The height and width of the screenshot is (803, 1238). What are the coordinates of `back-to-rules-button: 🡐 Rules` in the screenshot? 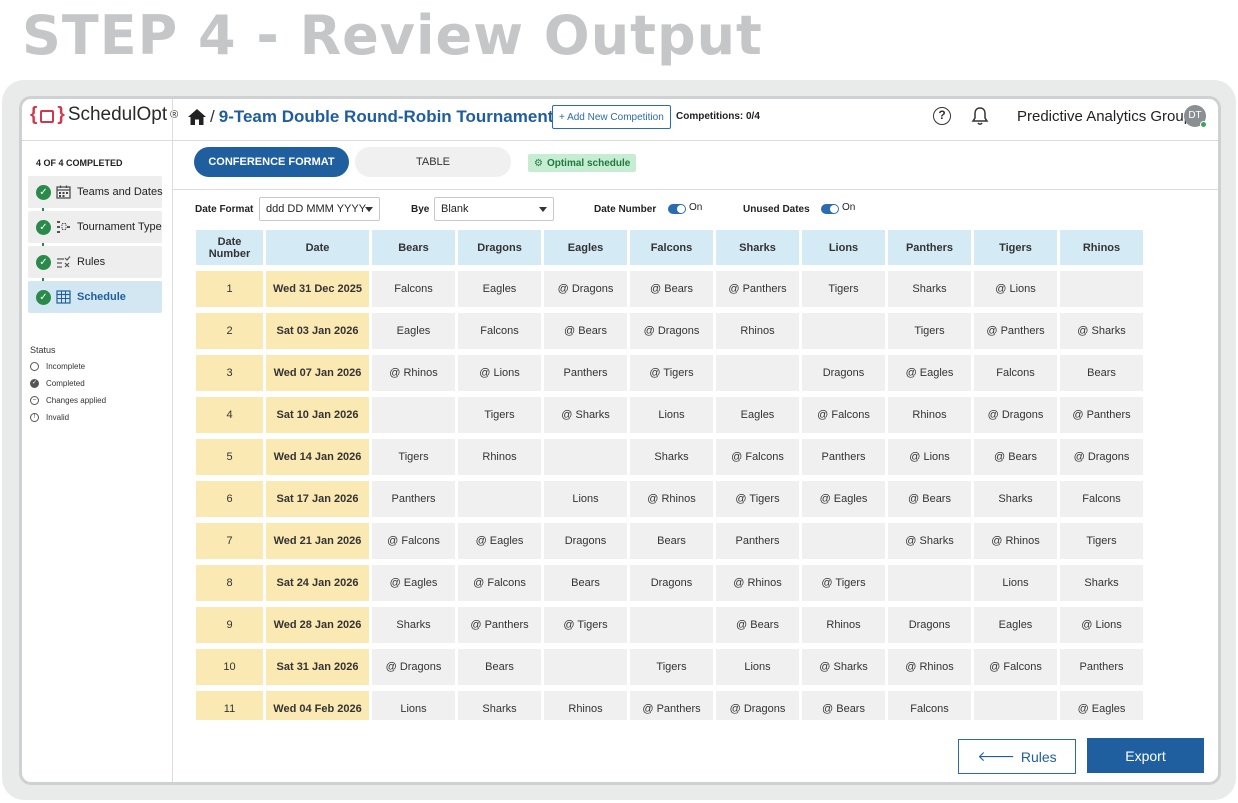 It's located at (1017, 756).